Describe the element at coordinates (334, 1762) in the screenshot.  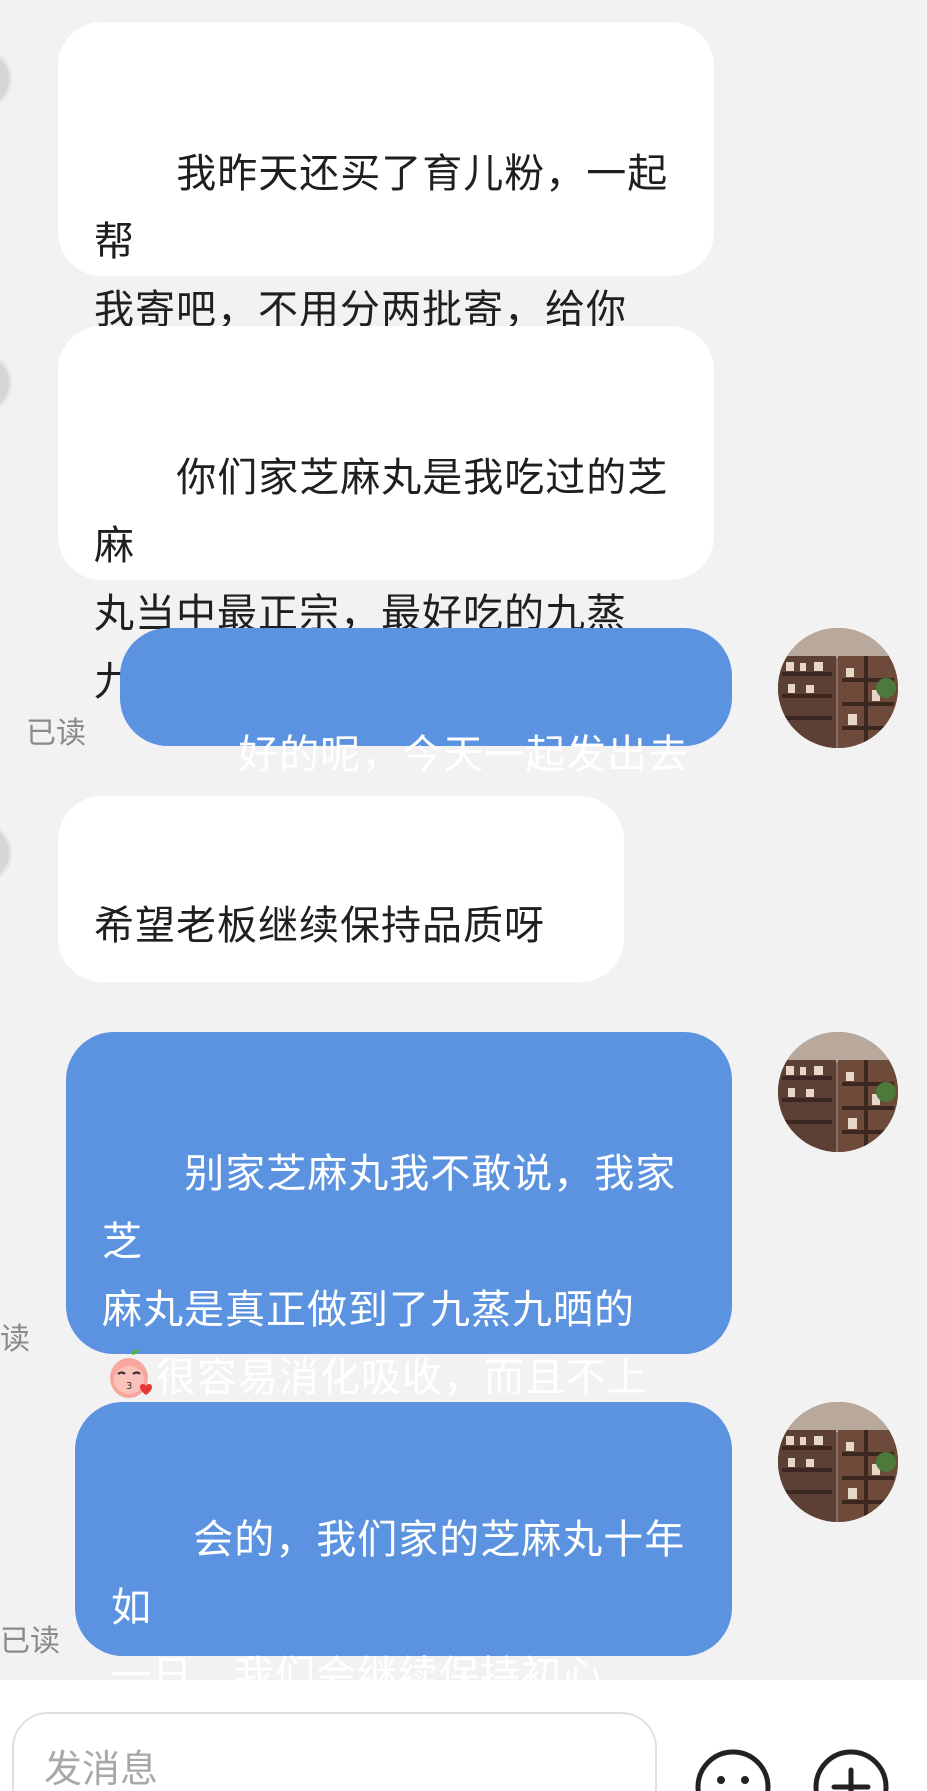
I see `message-input` at that location.